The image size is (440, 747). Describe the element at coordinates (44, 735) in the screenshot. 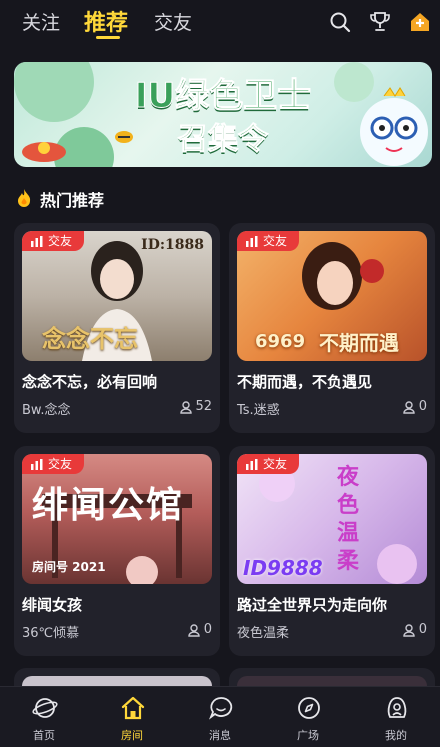

I see `nav-label: 首页` at that location.